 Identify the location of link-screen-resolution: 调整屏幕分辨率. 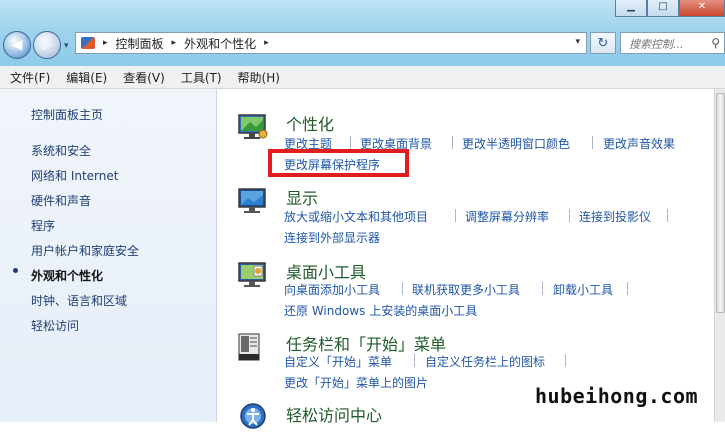
(507, 216).